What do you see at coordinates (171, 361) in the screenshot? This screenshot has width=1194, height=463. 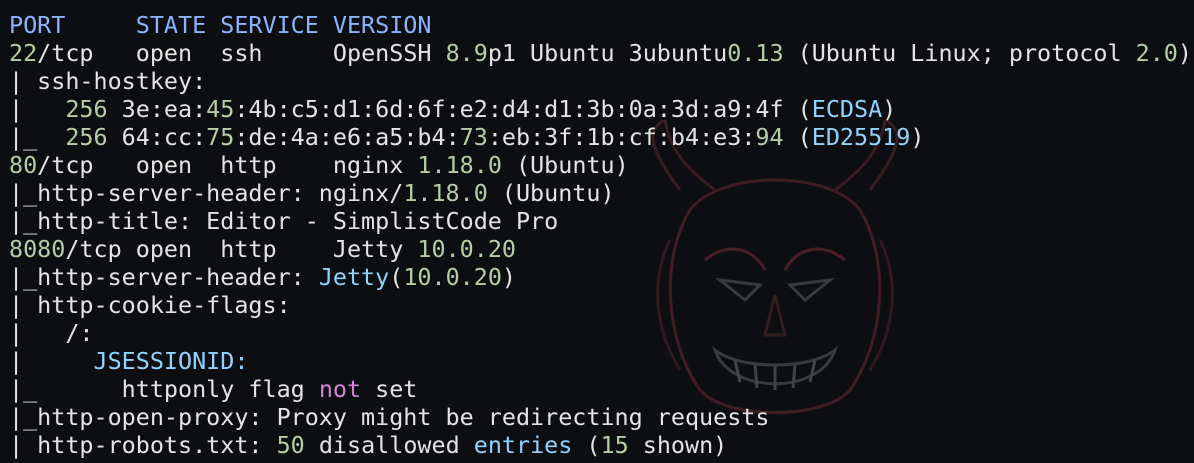 I see `terminal-text: JSESSIONID:` at bounding box center [171, 361].